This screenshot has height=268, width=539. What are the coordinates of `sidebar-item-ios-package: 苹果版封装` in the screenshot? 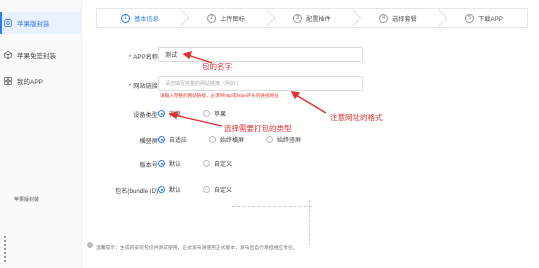 It's located at (41, 23).